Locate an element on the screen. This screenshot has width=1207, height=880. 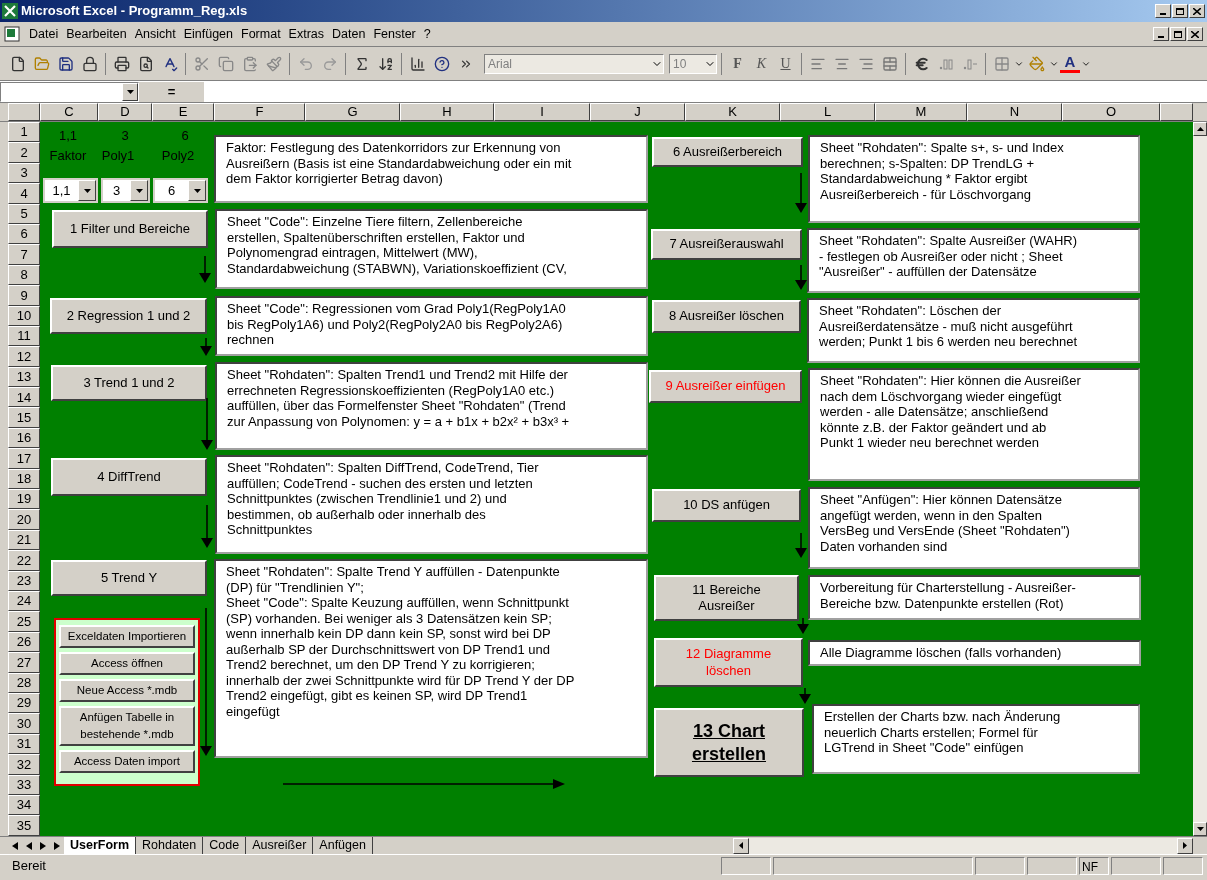
row-header: 6 is located at coordinates (24, 234).